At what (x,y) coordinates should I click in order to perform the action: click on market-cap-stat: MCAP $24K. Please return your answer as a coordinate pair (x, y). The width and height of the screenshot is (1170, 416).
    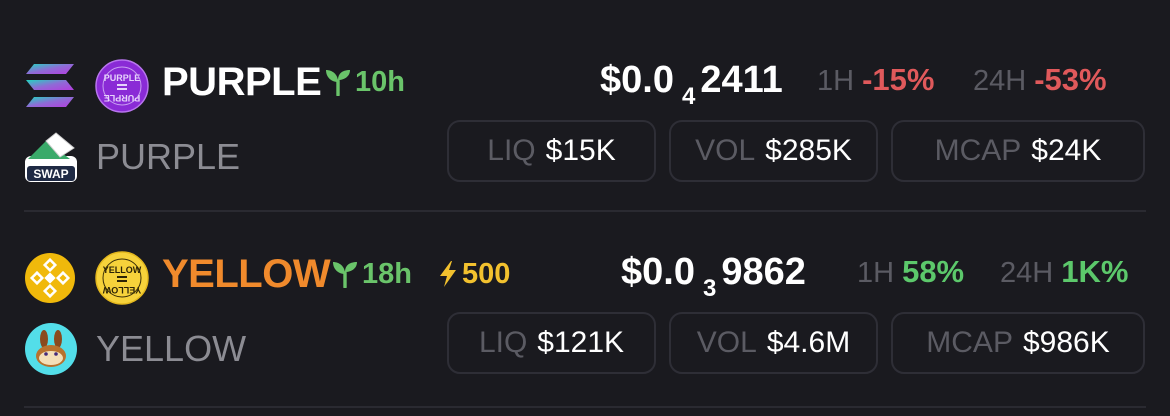
    Looking at the image, I should click on (1018, 151).